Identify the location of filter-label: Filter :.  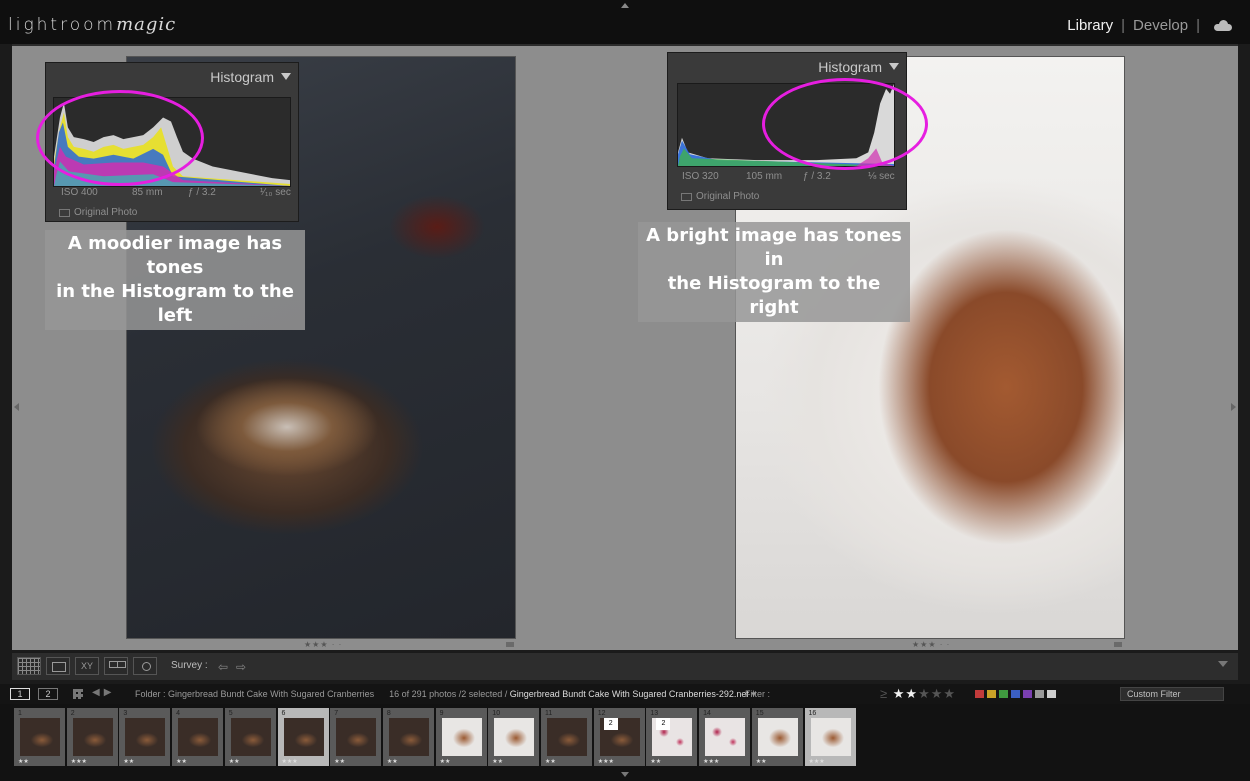
(758, 694).